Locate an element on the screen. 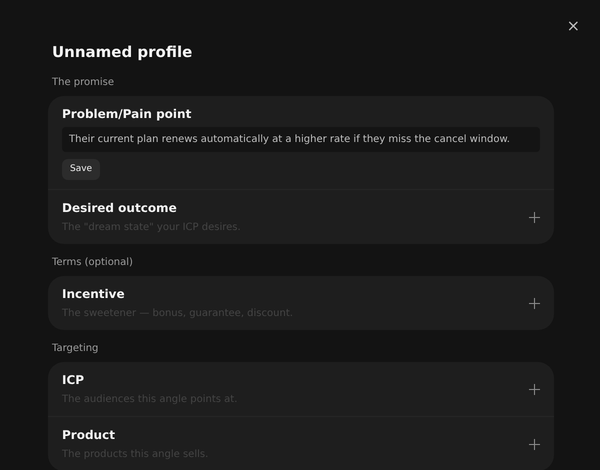  close-button: × is located at coordinates (573, 26).